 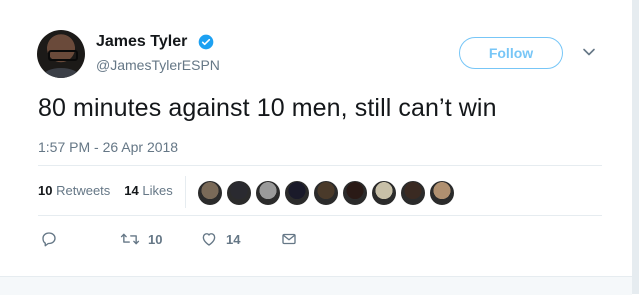 What do you see at coordinates (233, 239) in the screenshot?
I see `like-count: 14` at bounding box center [233, 239].